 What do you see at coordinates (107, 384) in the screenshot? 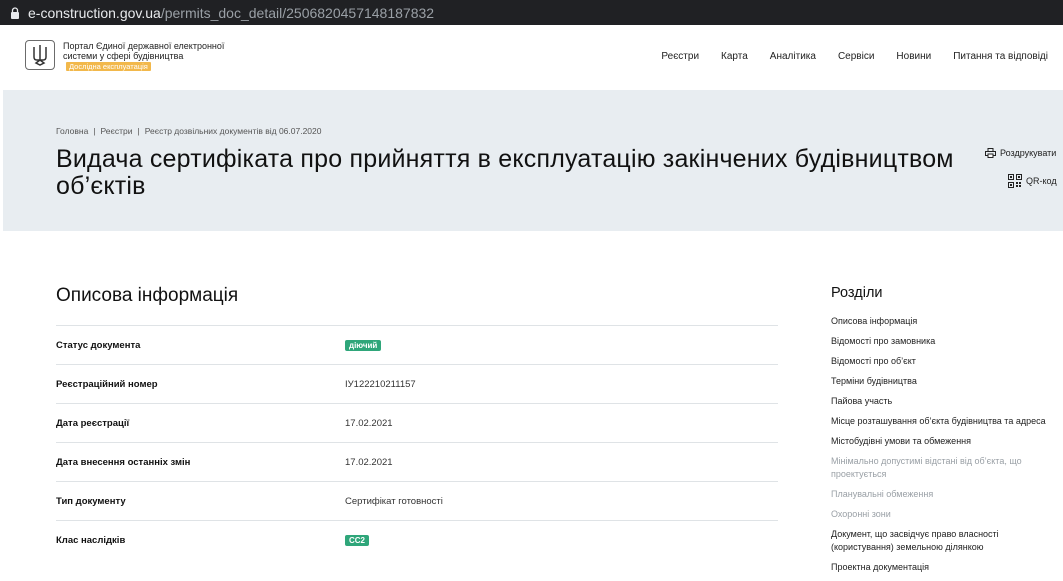
I see `info-key: Реєстраційний номер` at bounding box center [107, 384].